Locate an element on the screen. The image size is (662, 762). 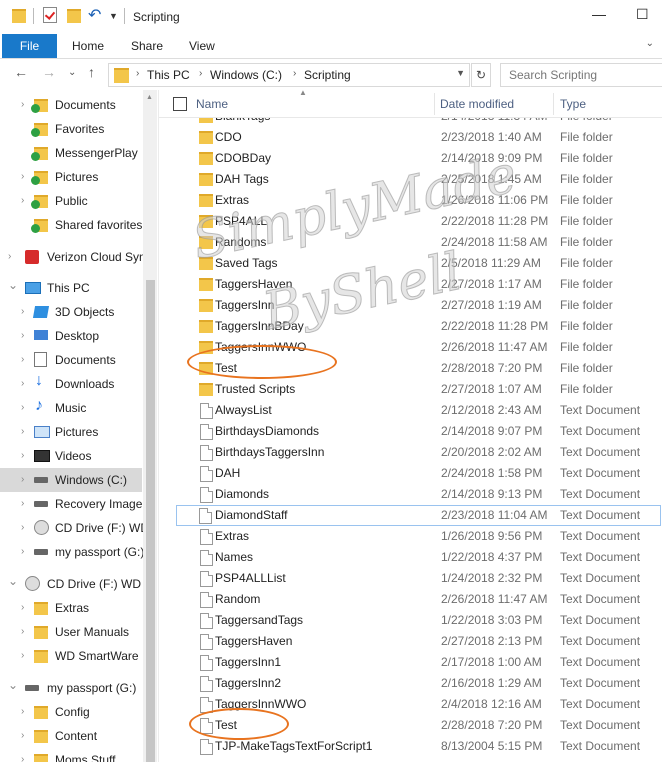
tab-home: Home is located at coordinates (88, 46).